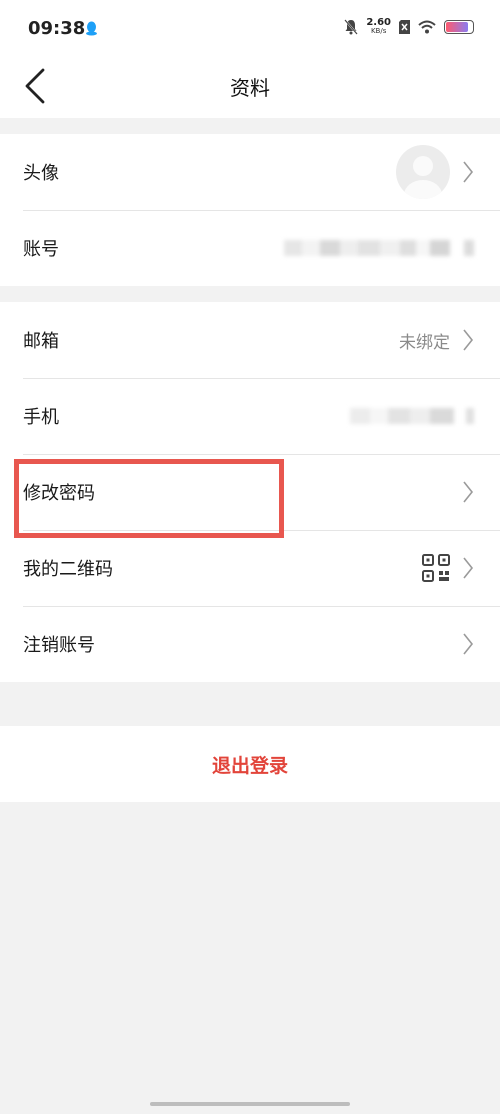  What do you see at coordinates (378, 31) in the screenshot?
I see `net-speed-unit: KB/s` at bounding box center [378, 31].